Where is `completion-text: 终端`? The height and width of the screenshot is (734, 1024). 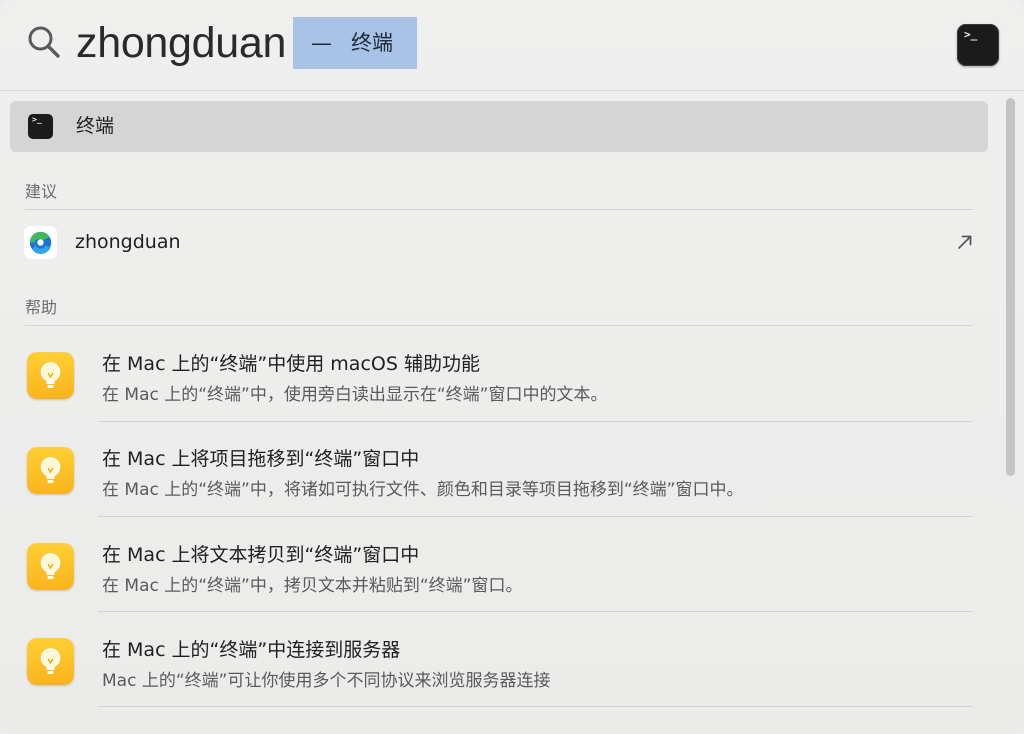
completion-text: 终端 is located at coordinates (372, 43).